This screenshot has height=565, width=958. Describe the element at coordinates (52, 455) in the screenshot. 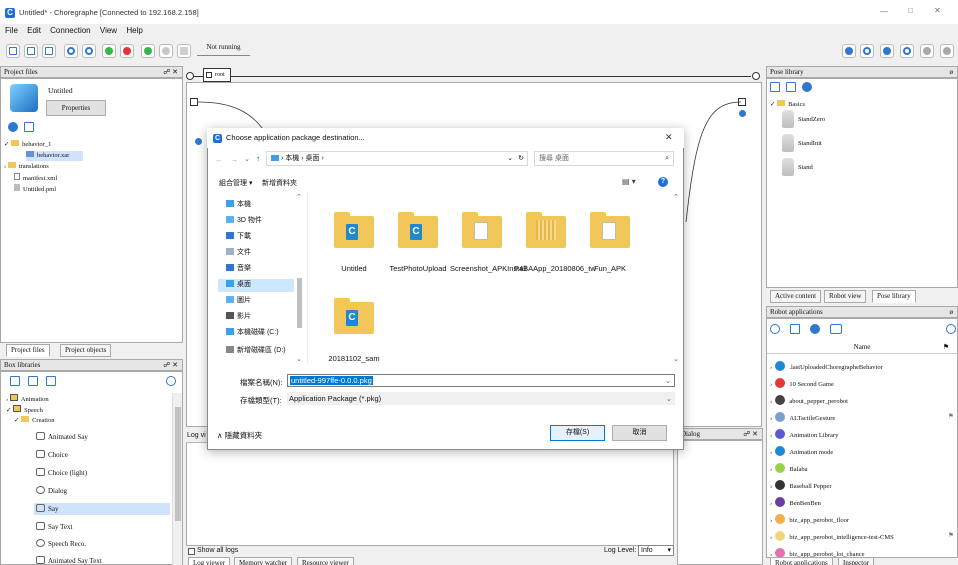

I see `box-choice: Choice` at that location.